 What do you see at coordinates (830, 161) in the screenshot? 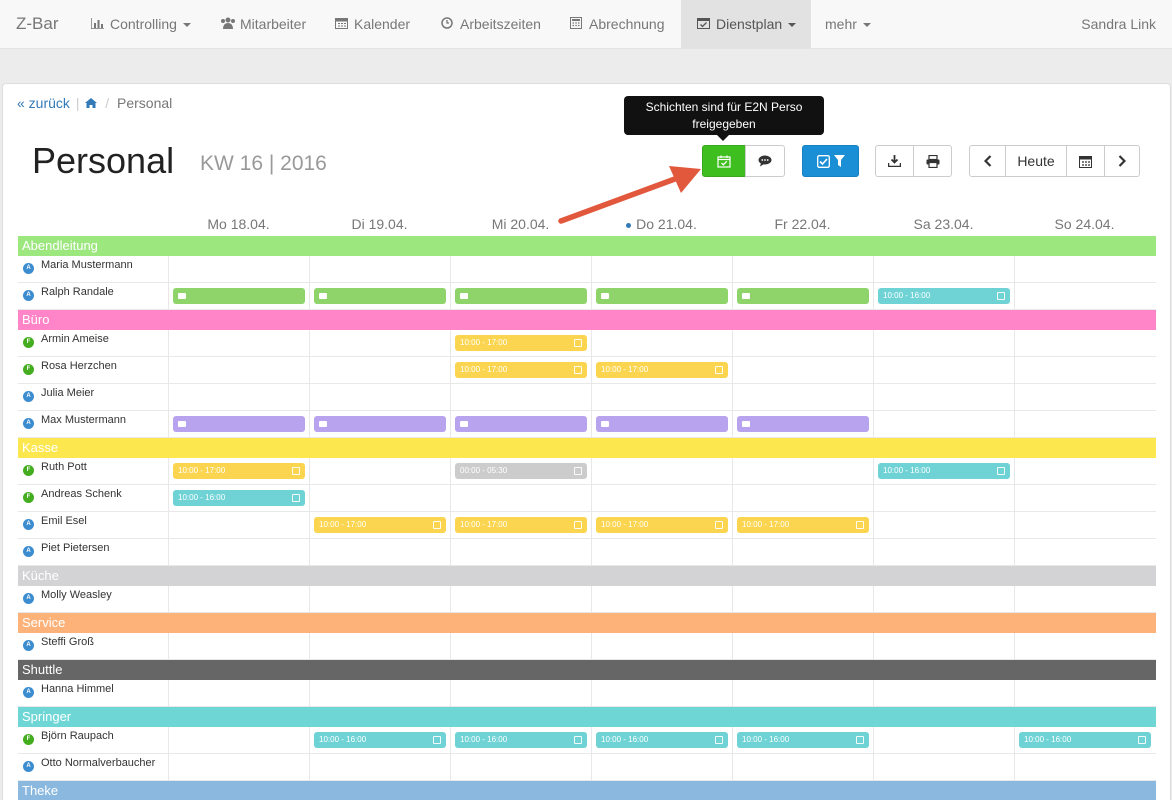
I see `filter-button` at bounding box center [830, 161].